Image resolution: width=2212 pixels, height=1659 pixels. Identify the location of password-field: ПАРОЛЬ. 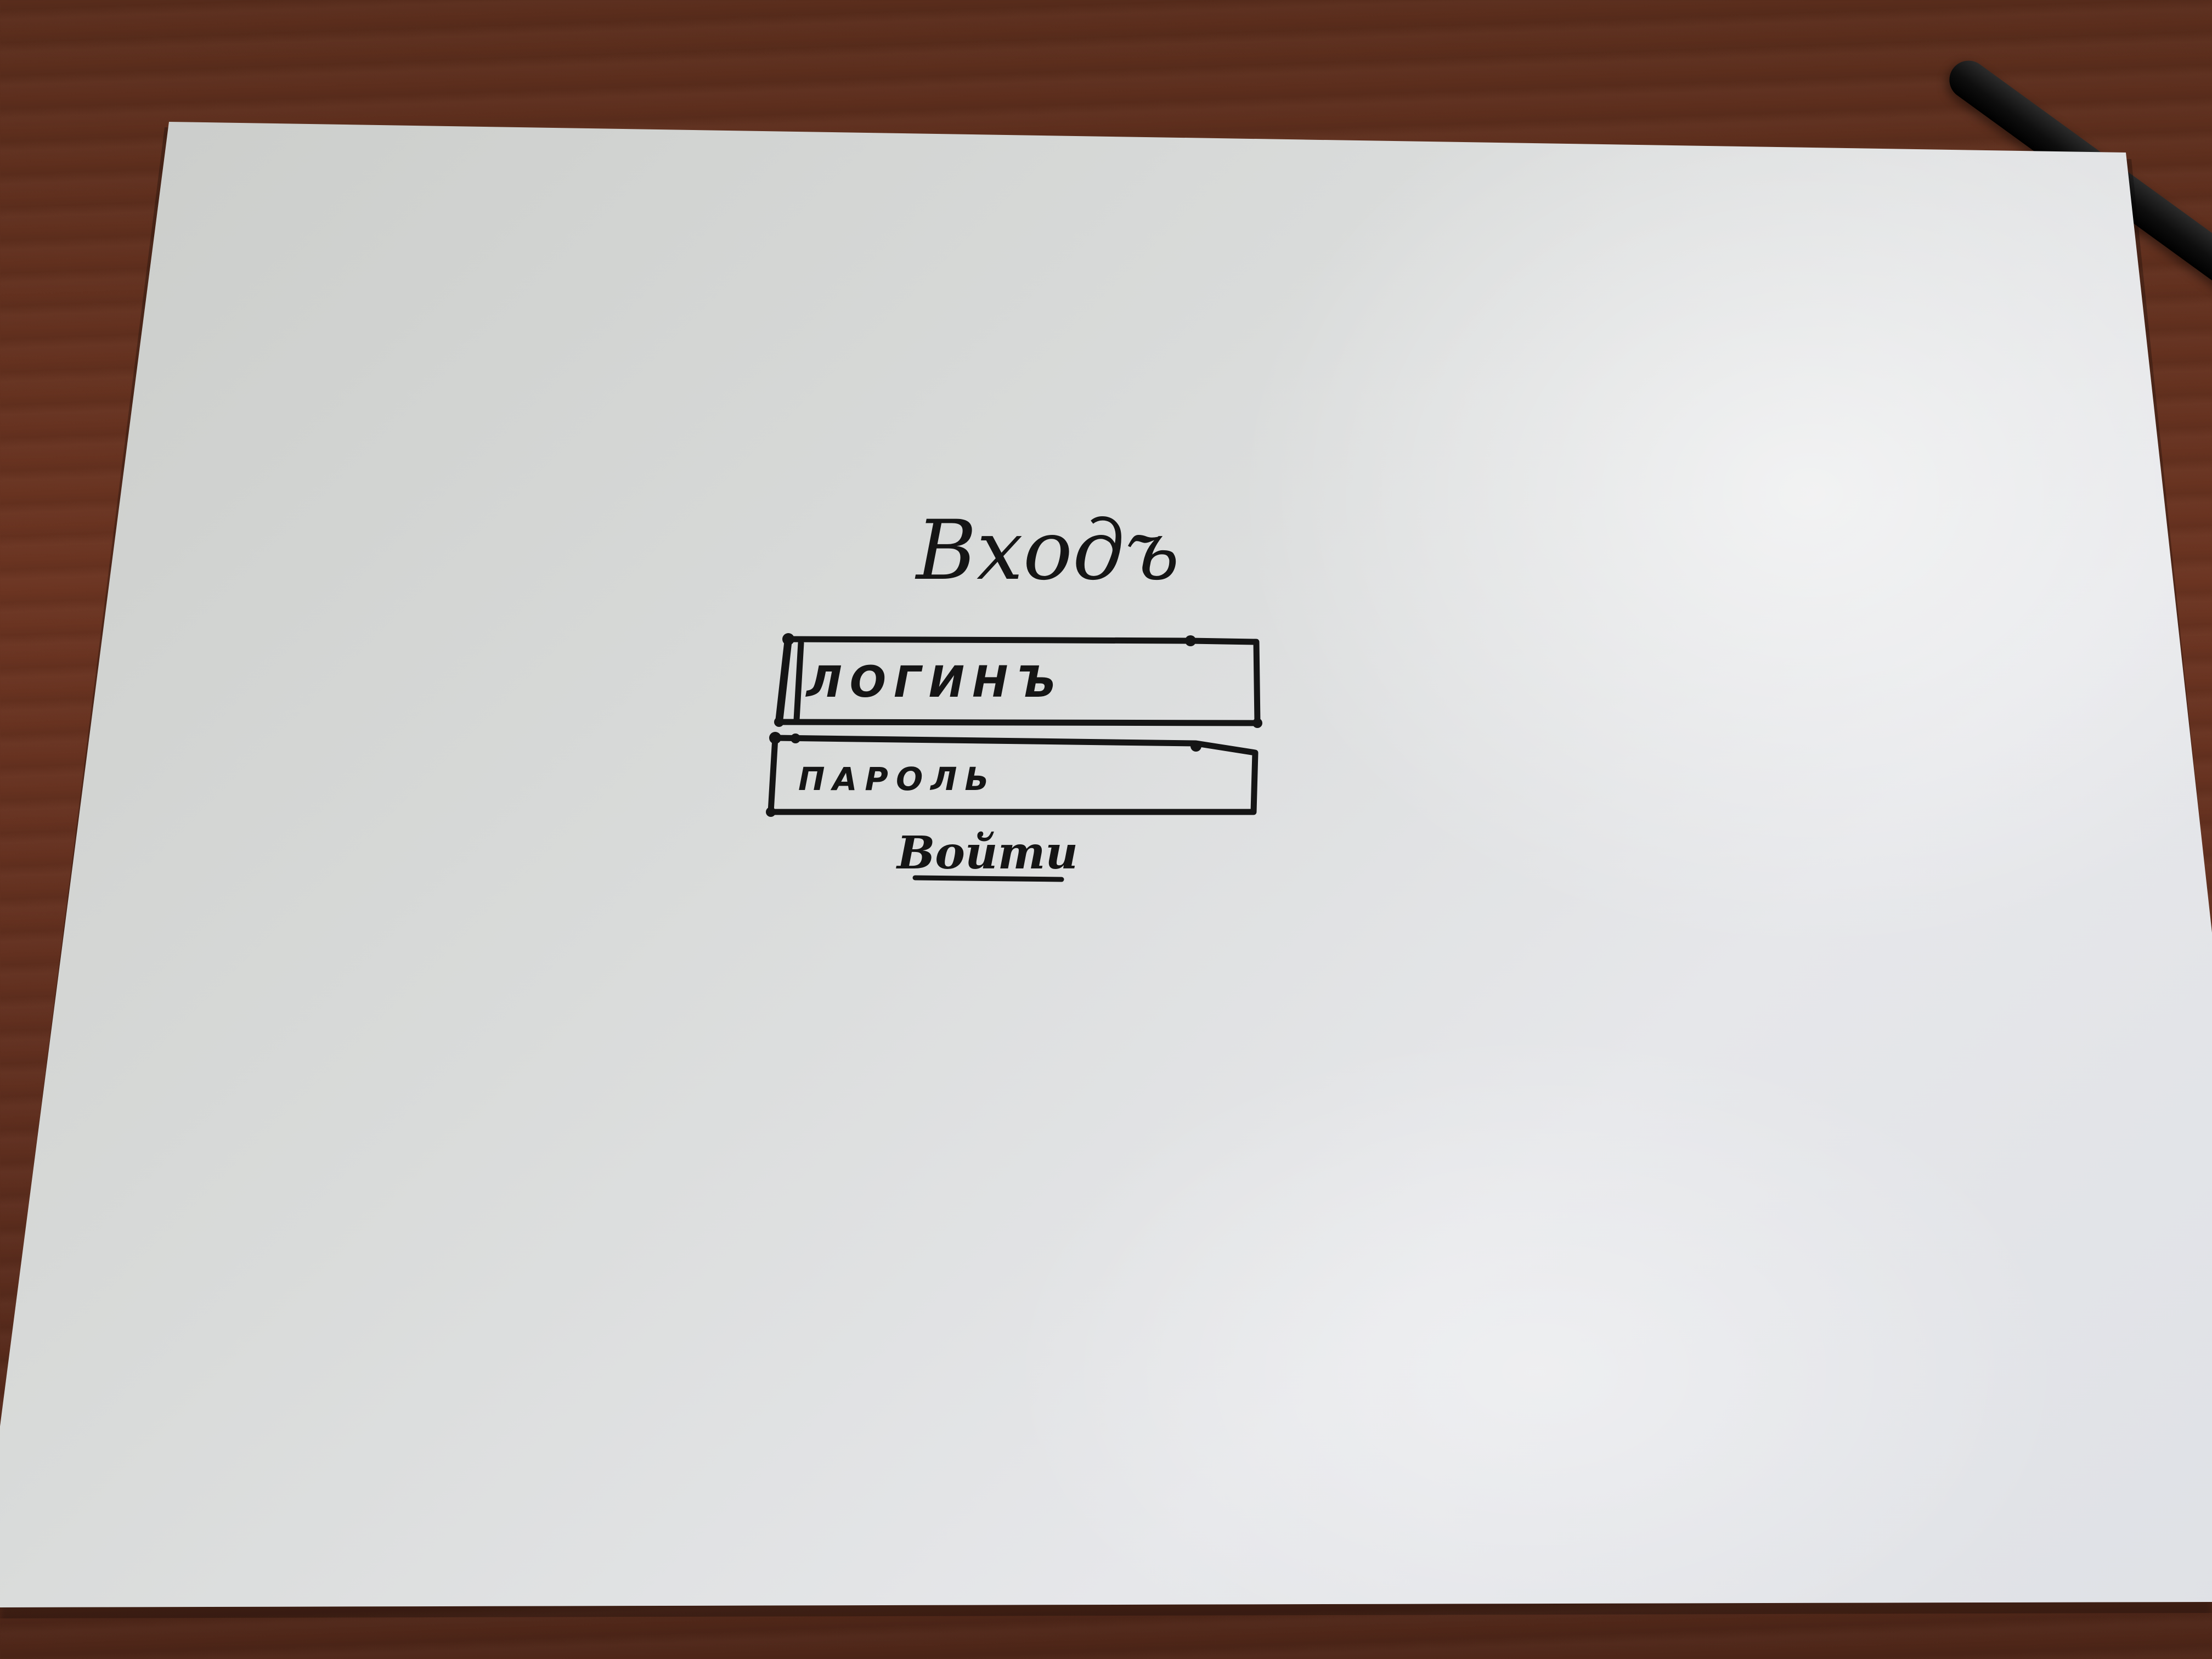
(1012, 775).